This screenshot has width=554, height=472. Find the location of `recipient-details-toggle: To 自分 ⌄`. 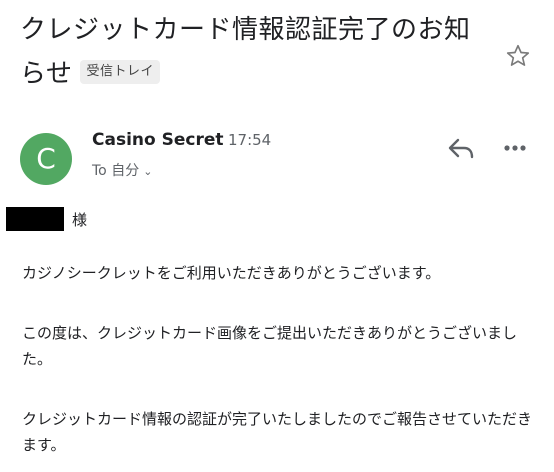

recipient-details-toggle: To 自分 ⌄ is located at coordinates (122, 170).